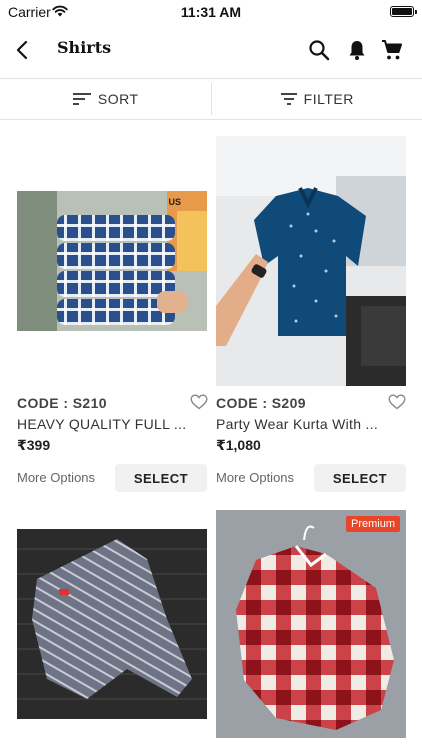 The width and height of the screenshot is (422, 750). I want to click on product-code: CODE : S210, so click(62, 403).